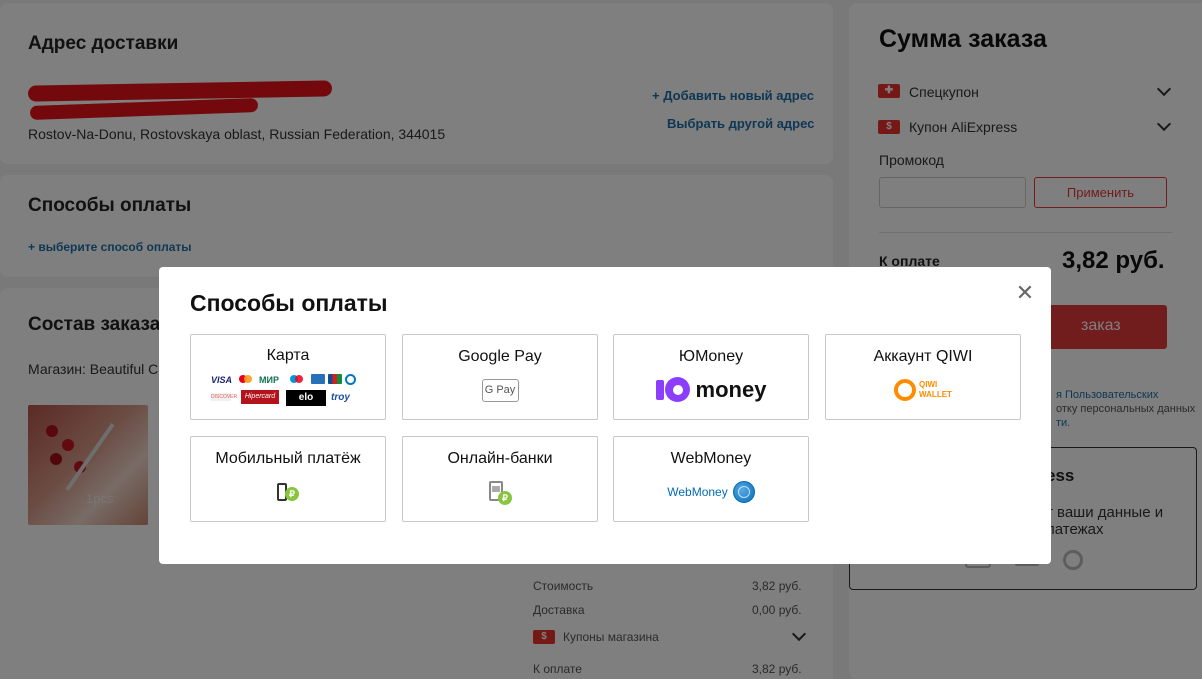  Describe the element at coordinates (711, 458) in the screenshot. I see `option-label-webmoney: WebMoney` at that location.